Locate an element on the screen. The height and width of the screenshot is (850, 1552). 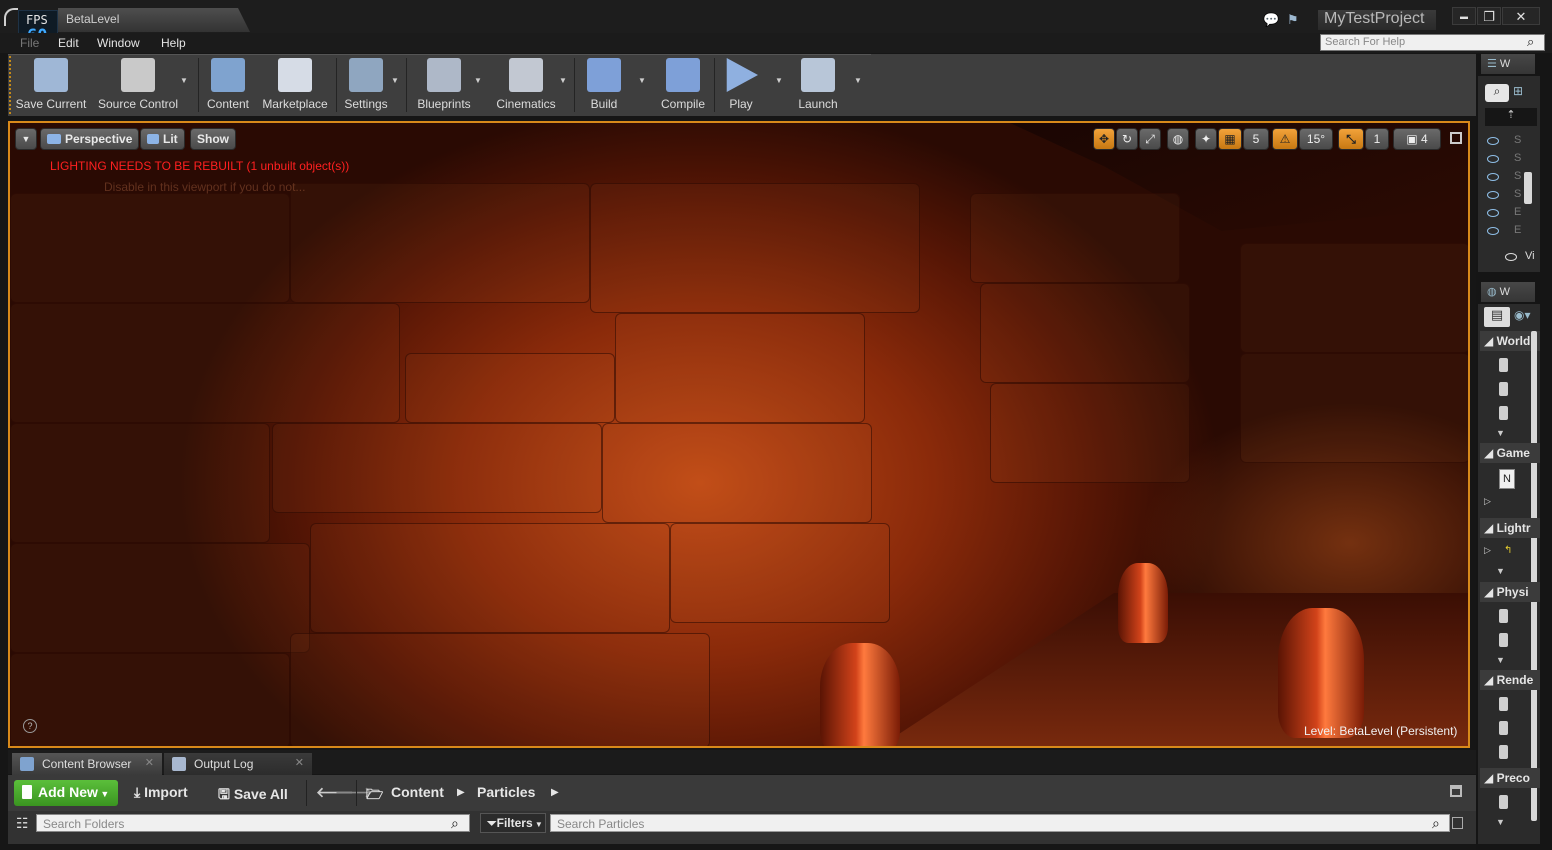
grid-snap-icon: ▦ is located at coordinates (1230, 139).